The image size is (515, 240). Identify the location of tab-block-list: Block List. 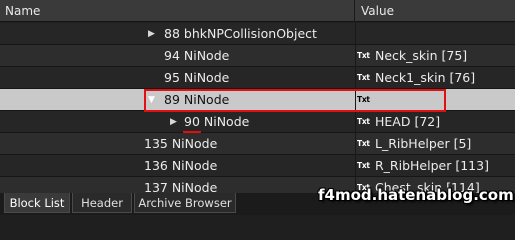
(37, 203).